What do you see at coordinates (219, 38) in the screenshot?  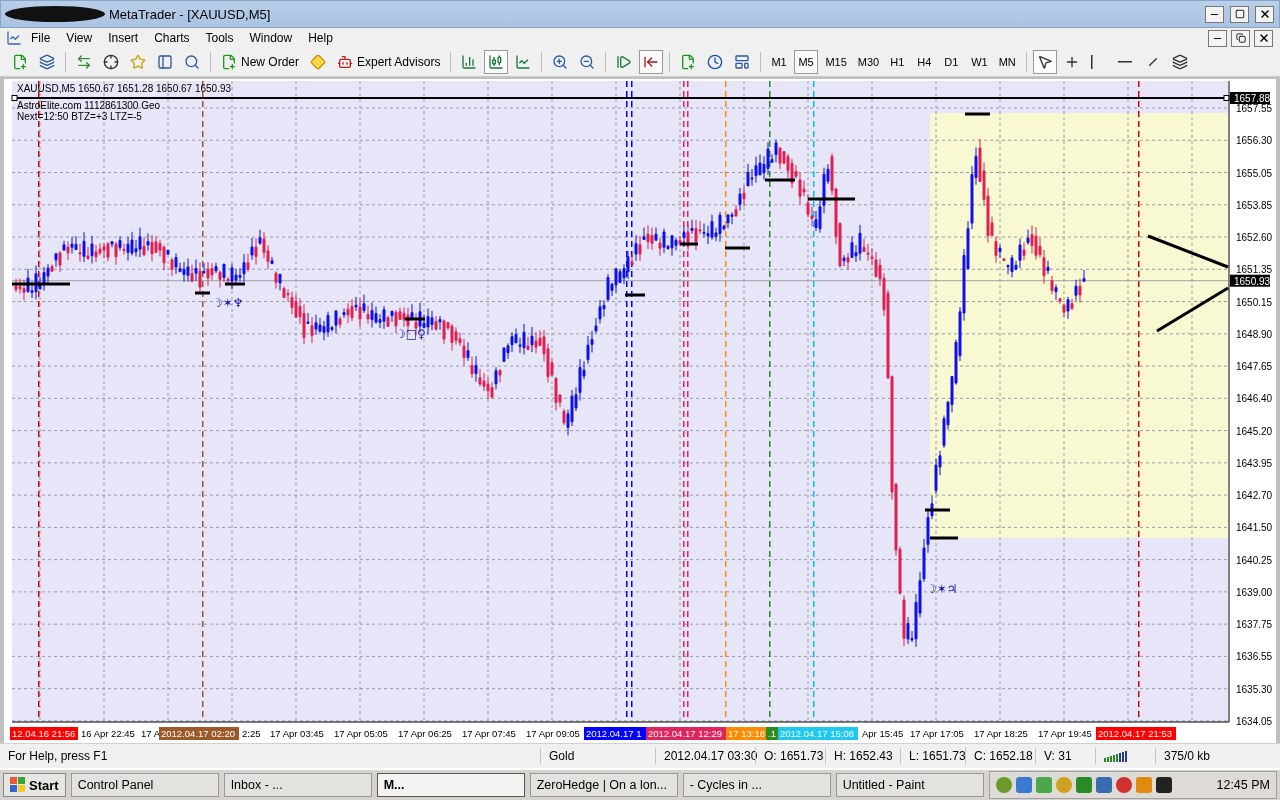 I see `menu-item: Tools` at bounding box center [219, 38].